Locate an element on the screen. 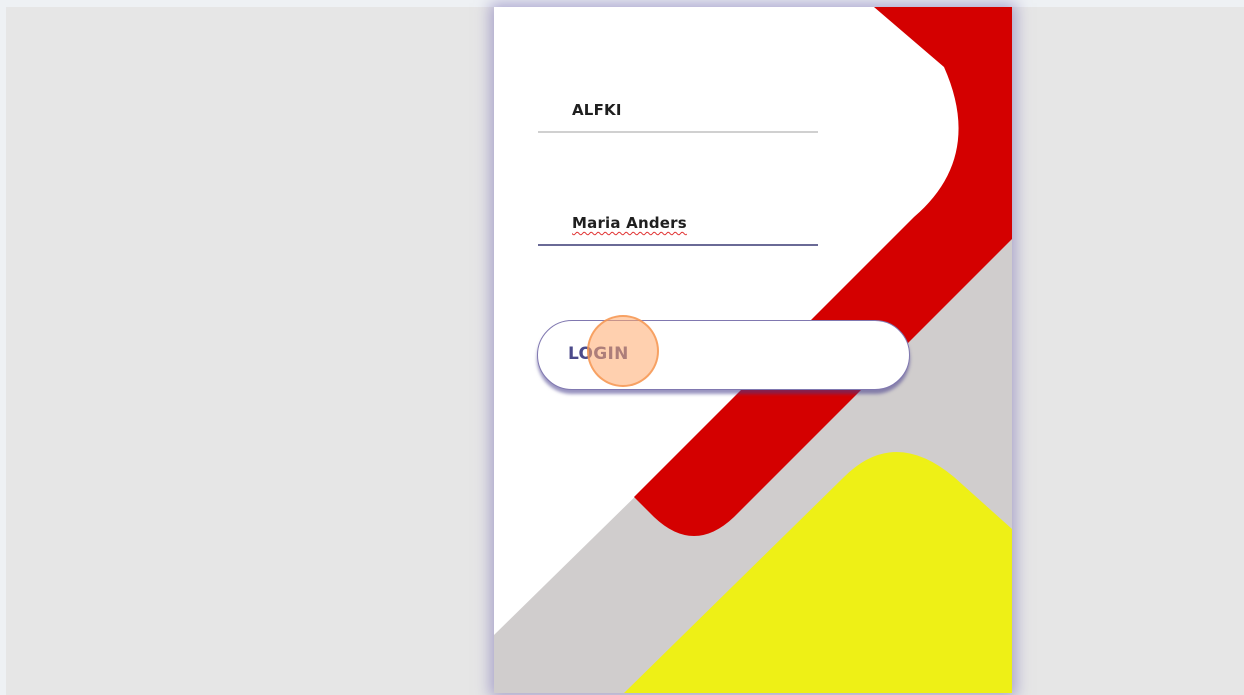 This screenshot has width=1244, height=695. login-button-label: LOGIN is located at coordinates (598, 354).